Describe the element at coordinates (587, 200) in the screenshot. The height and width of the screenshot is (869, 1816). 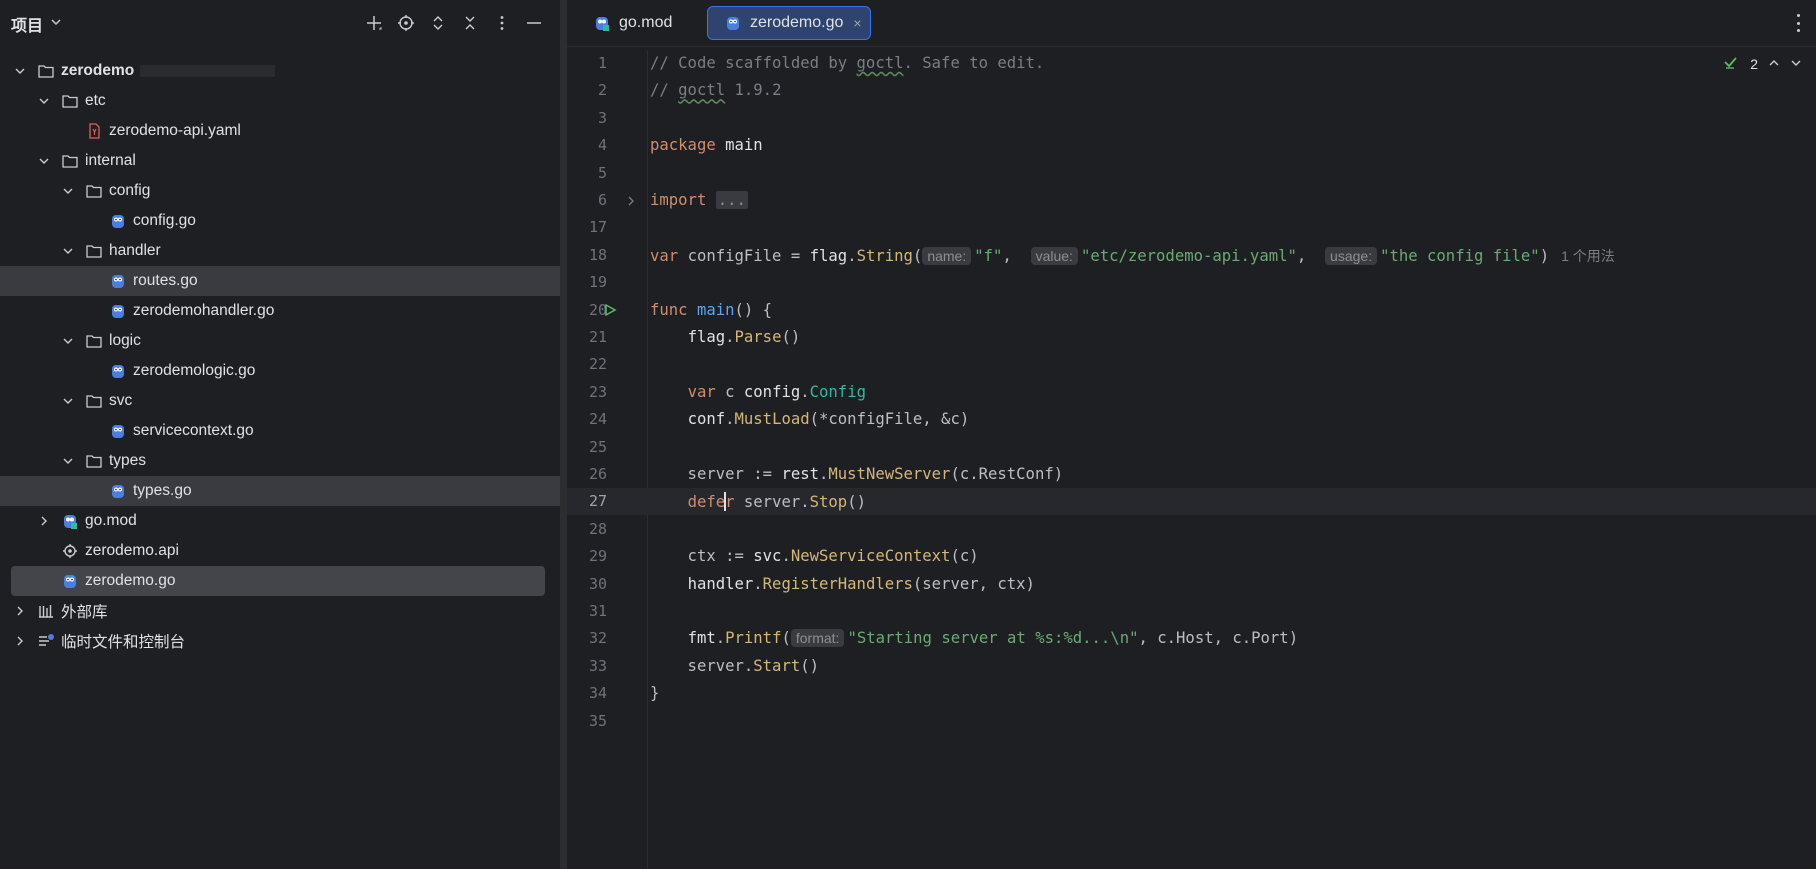
I see `line-number: 6` at that location.